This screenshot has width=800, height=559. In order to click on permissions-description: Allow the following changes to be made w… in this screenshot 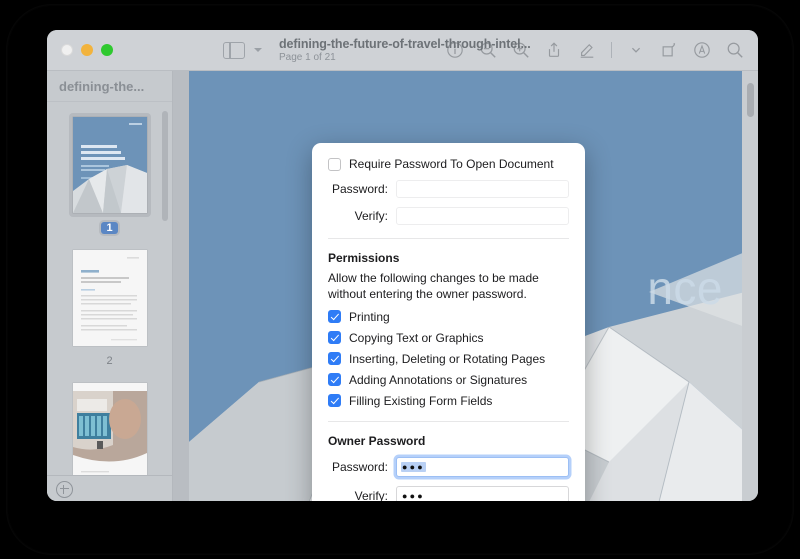, I will do `click(433, 286)`.